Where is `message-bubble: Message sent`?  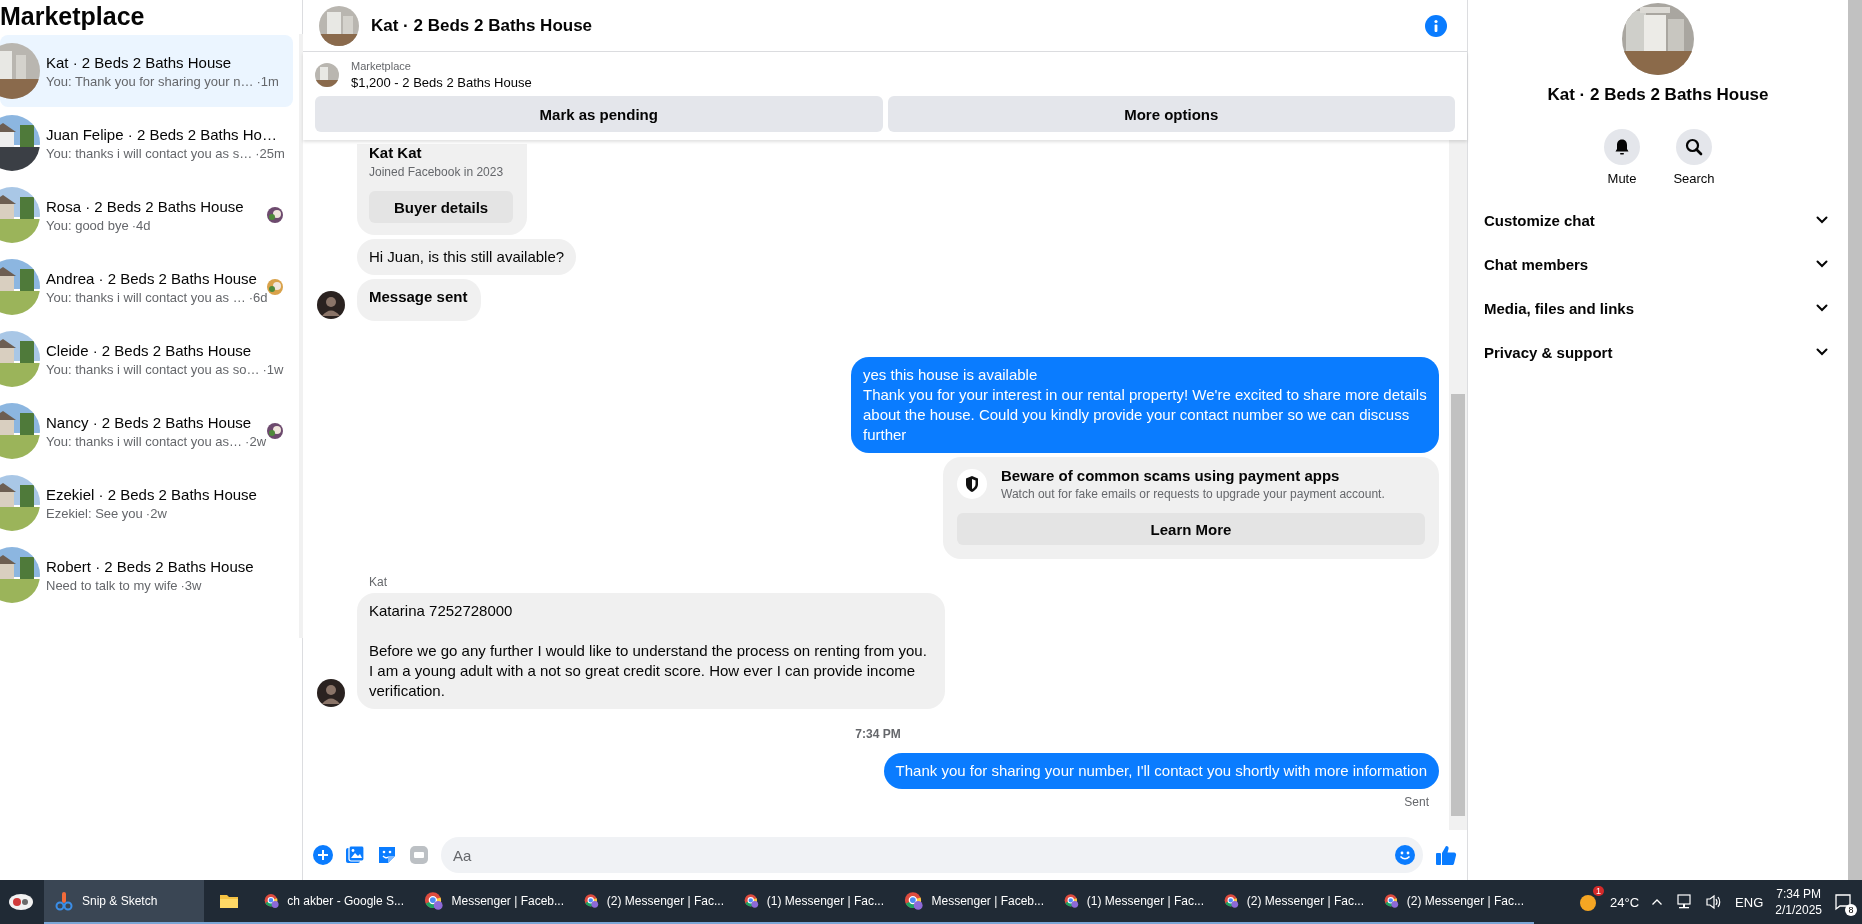
message-bubble: Message sent is located at coordinates (419, 300).